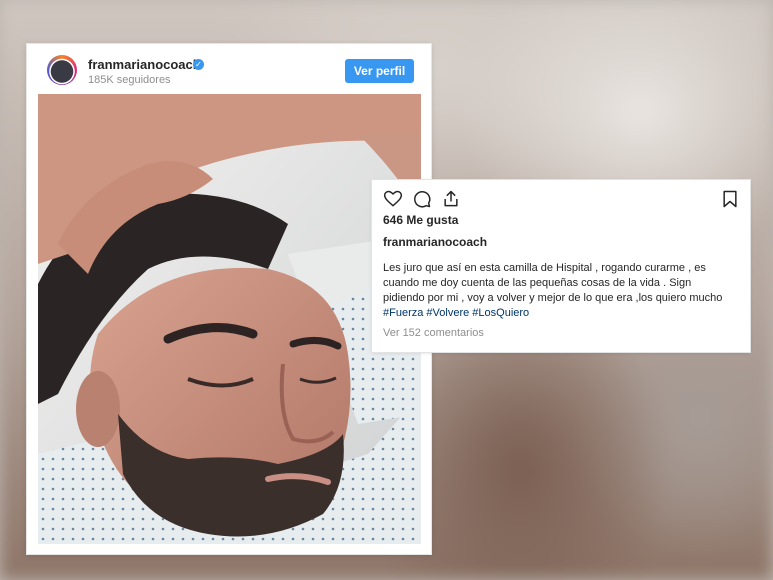  What do you see at coordinates (379, 71) in the screenshot?
I see `view-profile-button: Ver perfil` at bounding box center [379, 71].